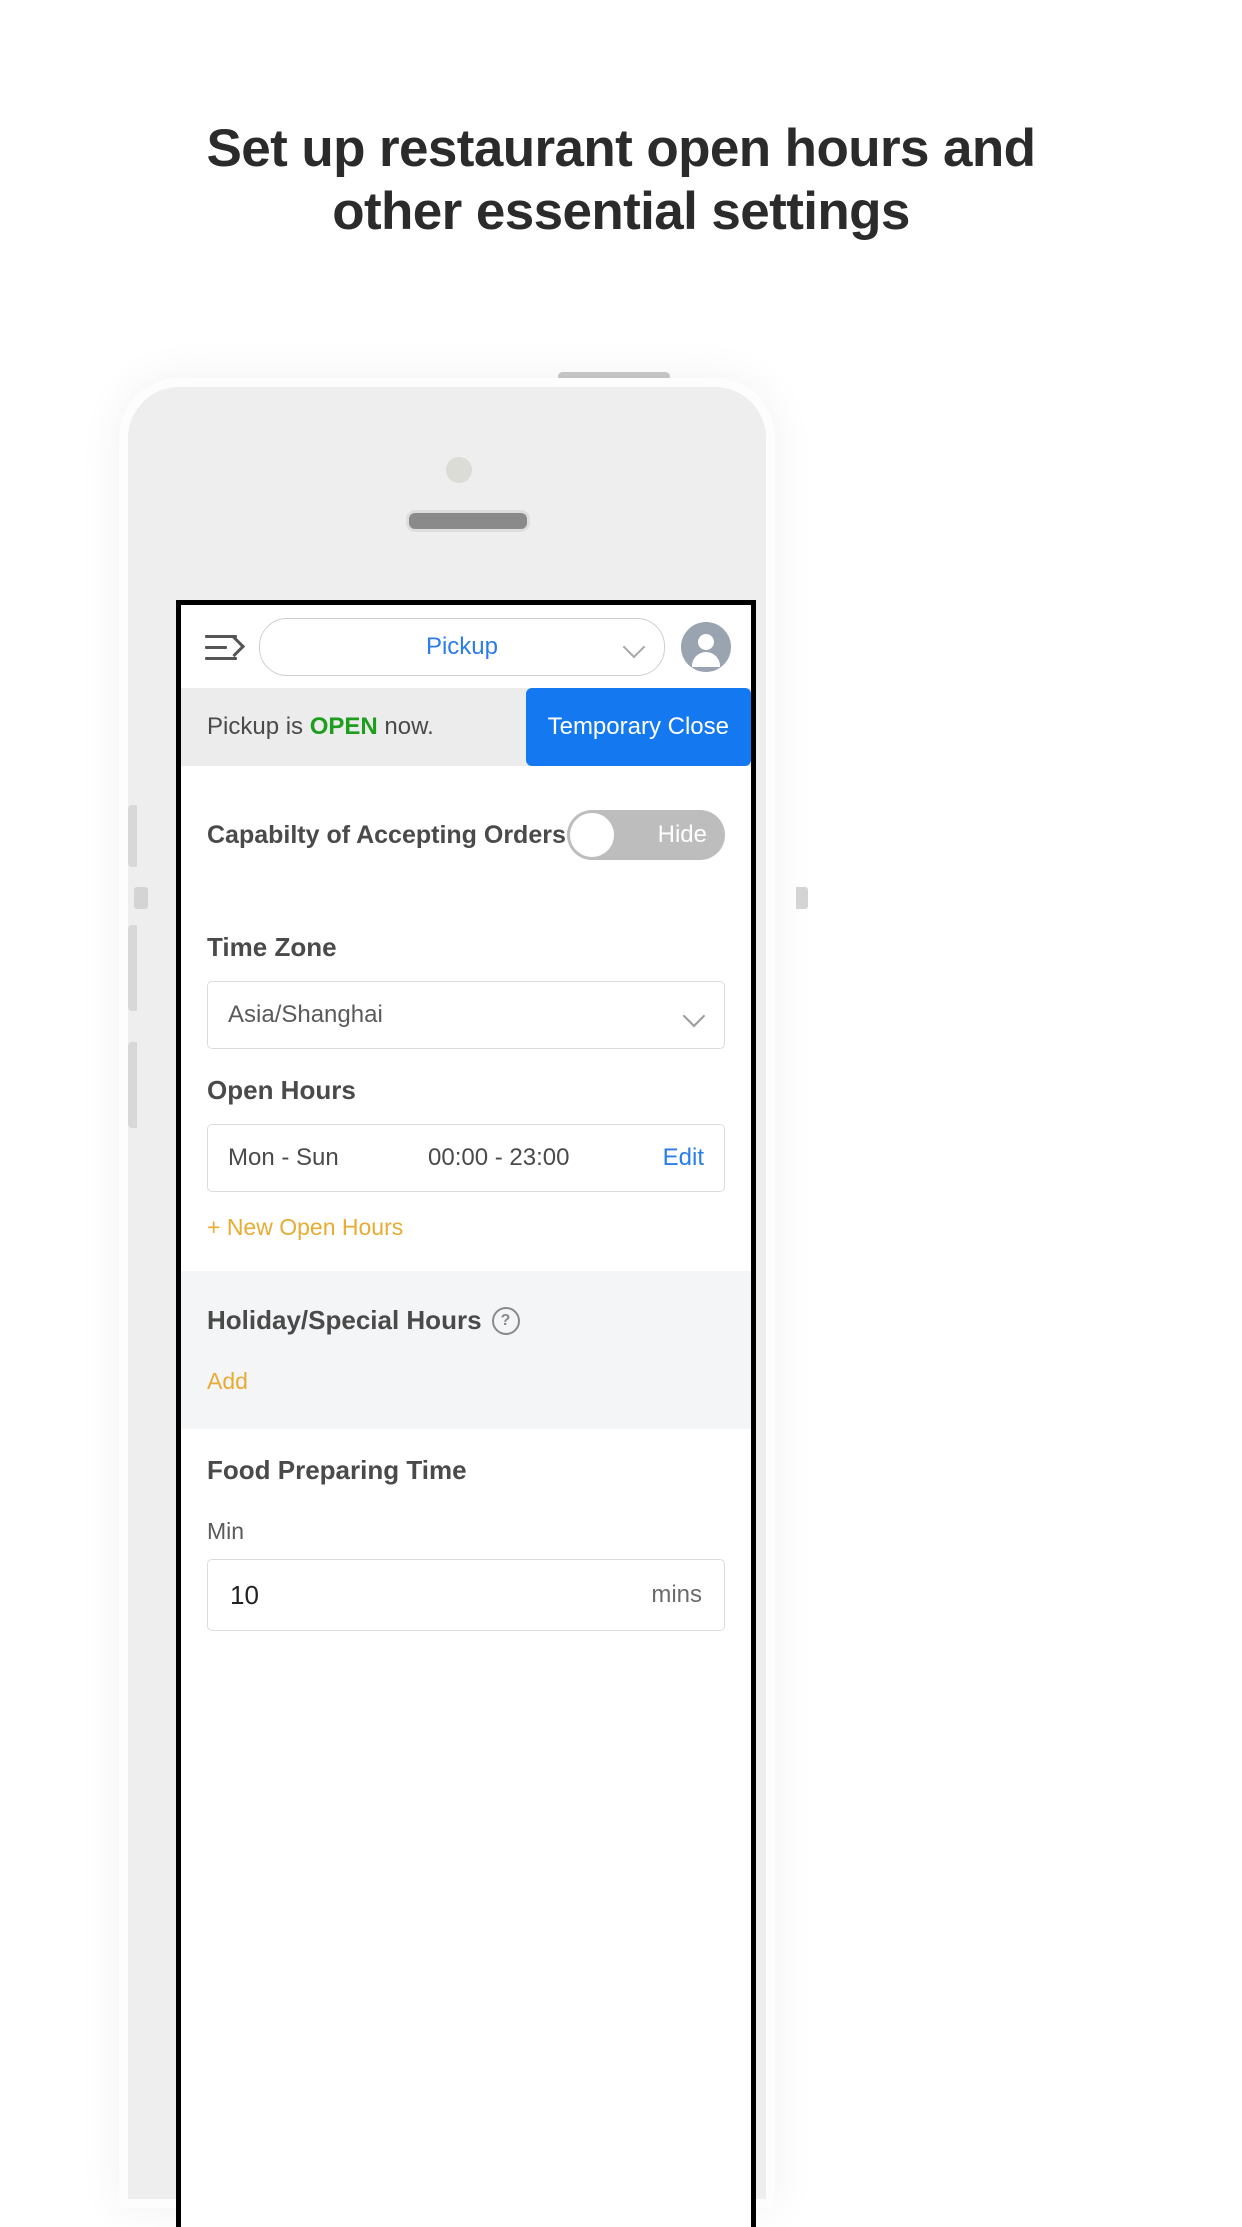 The height and width of the screenshot is (2227, 1242). I want to click on order-mode-selector: Pickup, so click(462, 646).